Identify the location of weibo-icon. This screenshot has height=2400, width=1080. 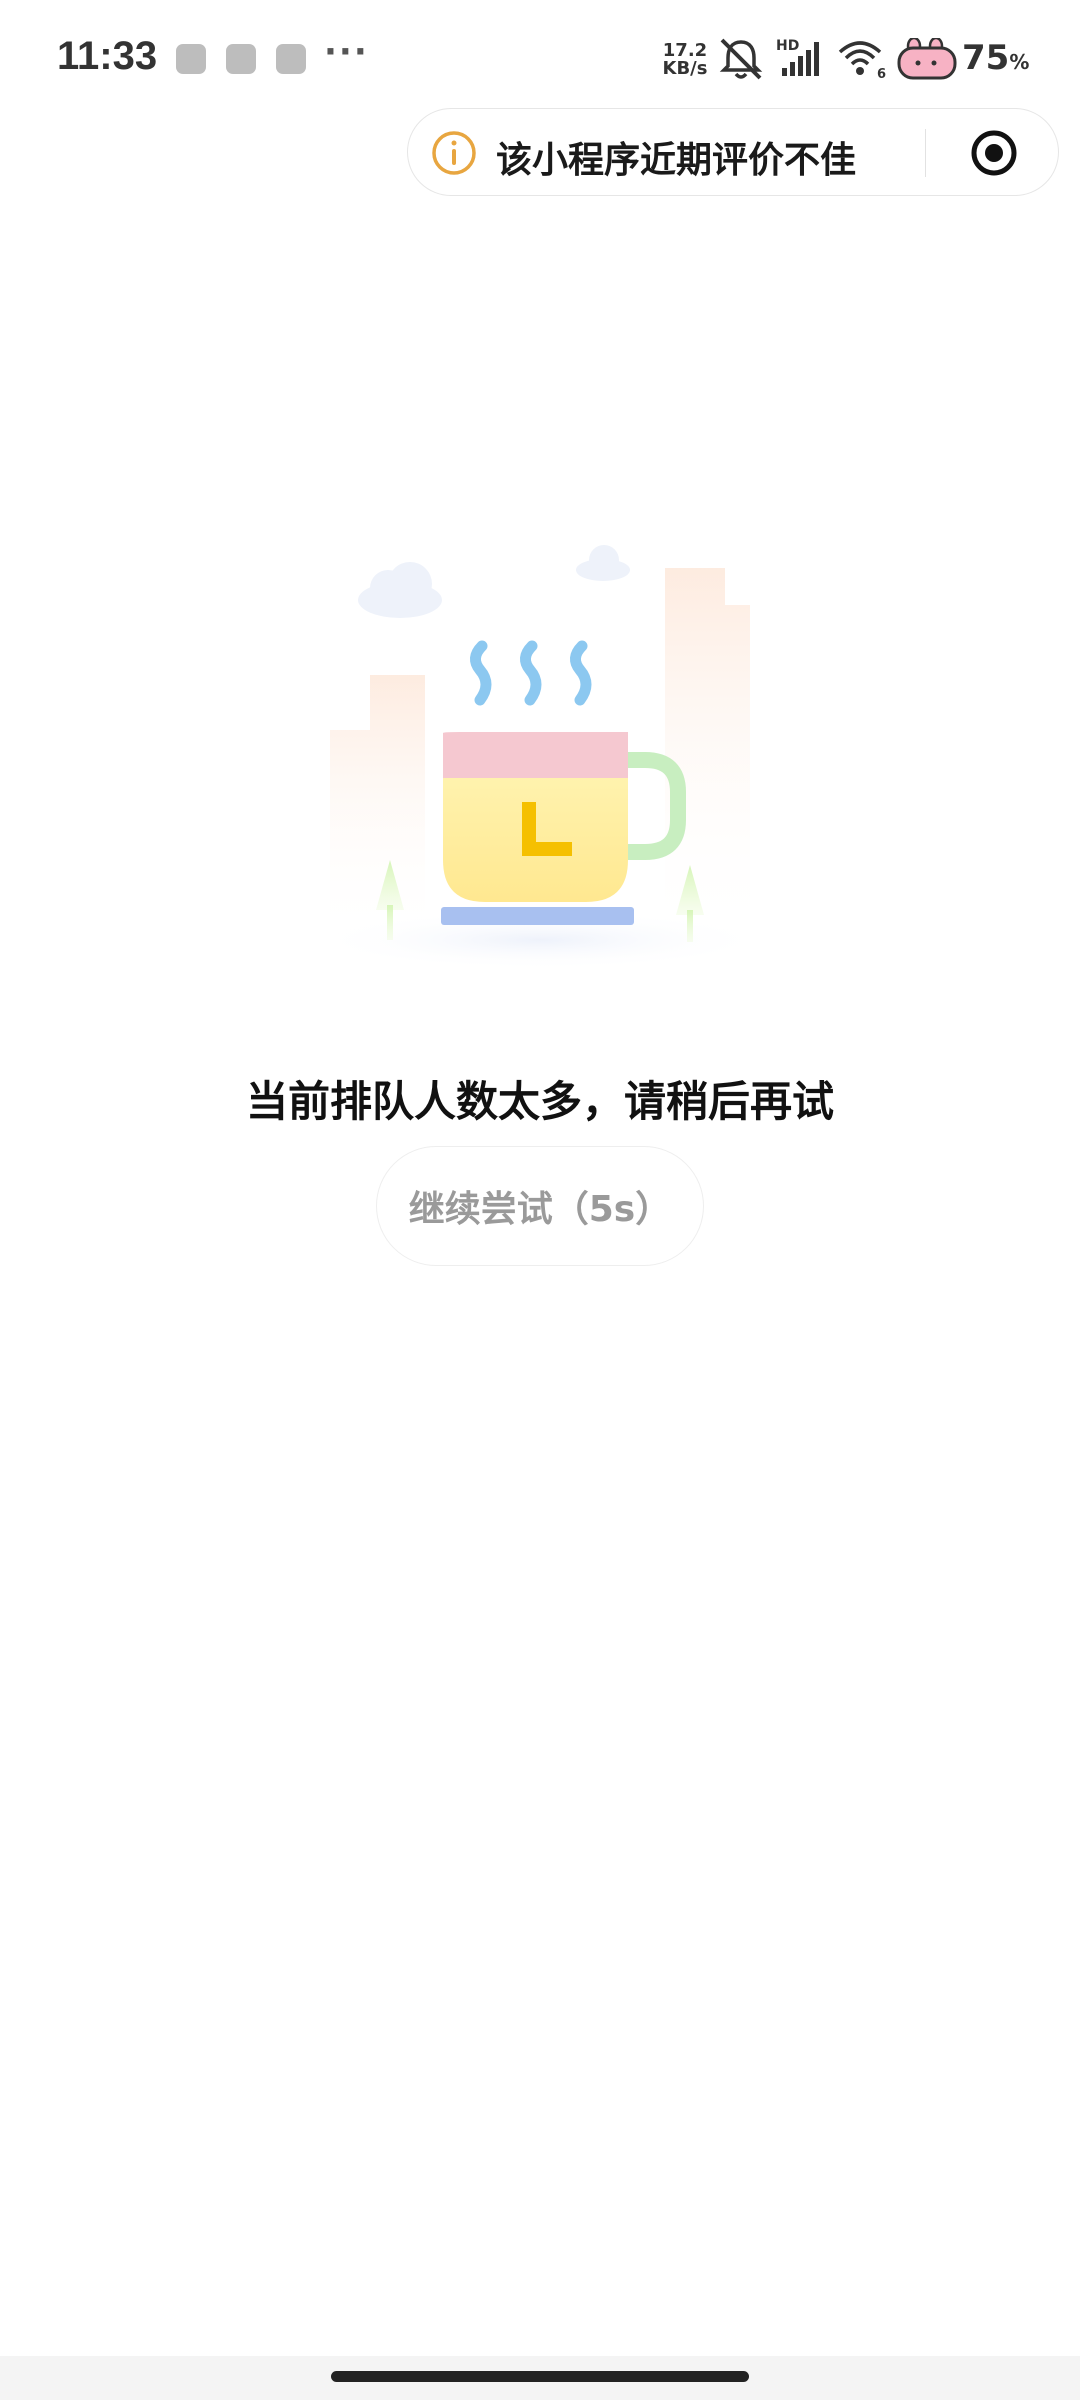
(291, 59).